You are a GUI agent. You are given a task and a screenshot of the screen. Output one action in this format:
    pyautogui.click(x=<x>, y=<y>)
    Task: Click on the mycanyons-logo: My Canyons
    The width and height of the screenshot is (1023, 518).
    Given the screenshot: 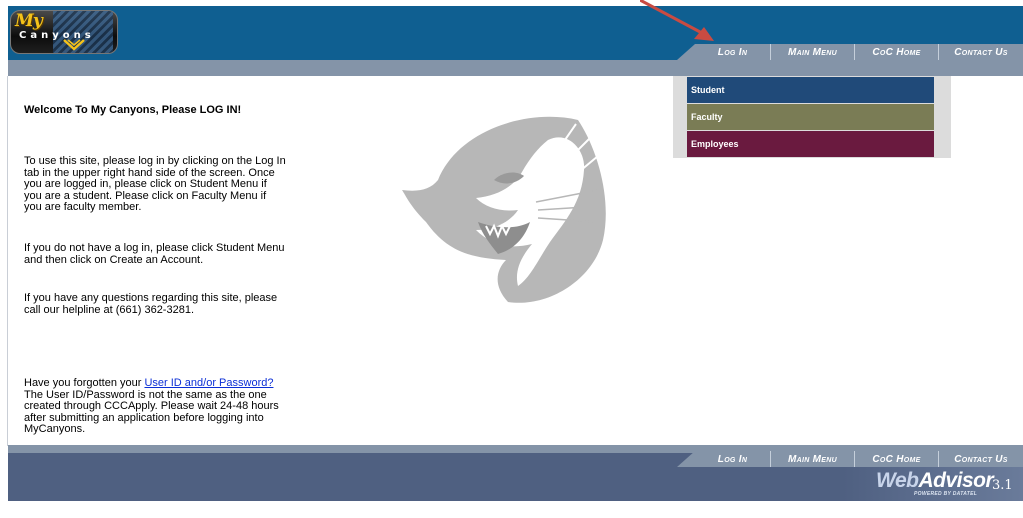 What is the action you would take?
    pyautogui.click(x=64, y=32)
    